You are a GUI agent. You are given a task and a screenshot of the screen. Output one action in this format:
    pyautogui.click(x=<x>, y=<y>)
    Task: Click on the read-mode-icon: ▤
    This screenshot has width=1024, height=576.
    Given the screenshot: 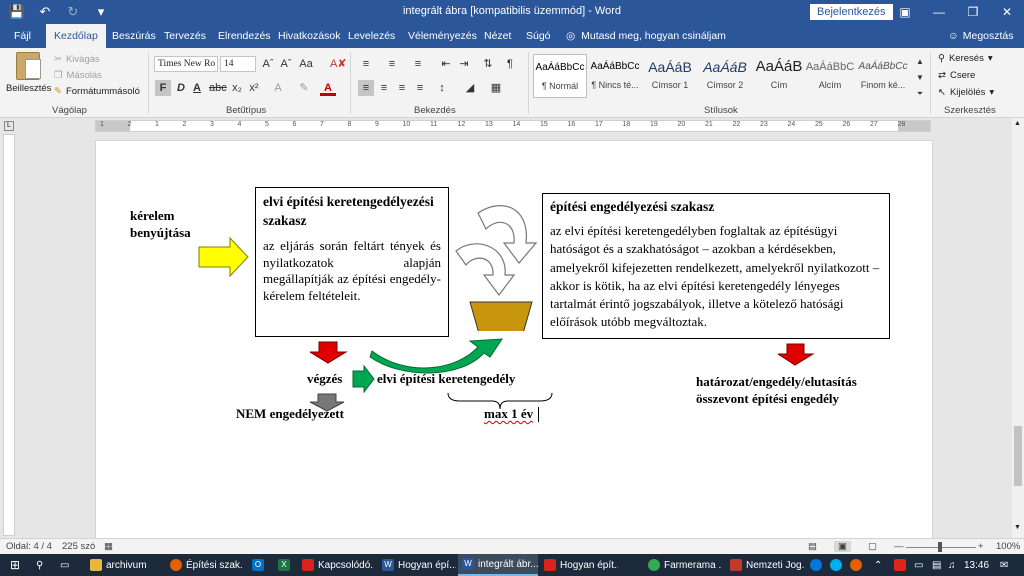 What is the action you would take?
    pyautogui.click(x=812, y=546)
    